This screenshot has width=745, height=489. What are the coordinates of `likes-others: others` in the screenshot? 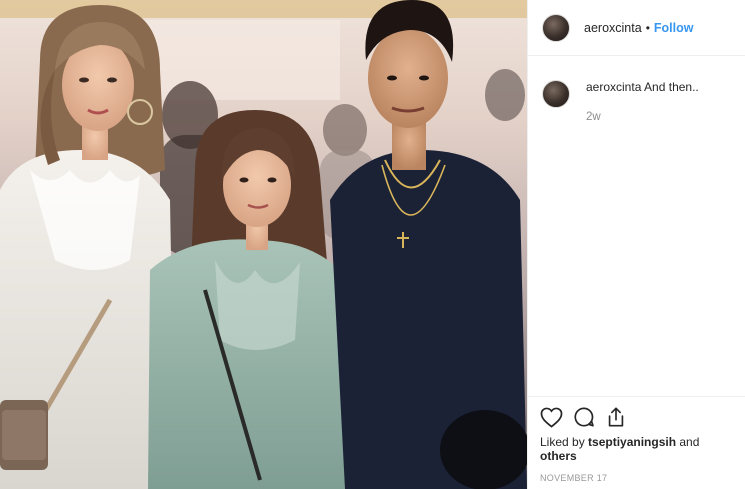 It's located at (558, 456).